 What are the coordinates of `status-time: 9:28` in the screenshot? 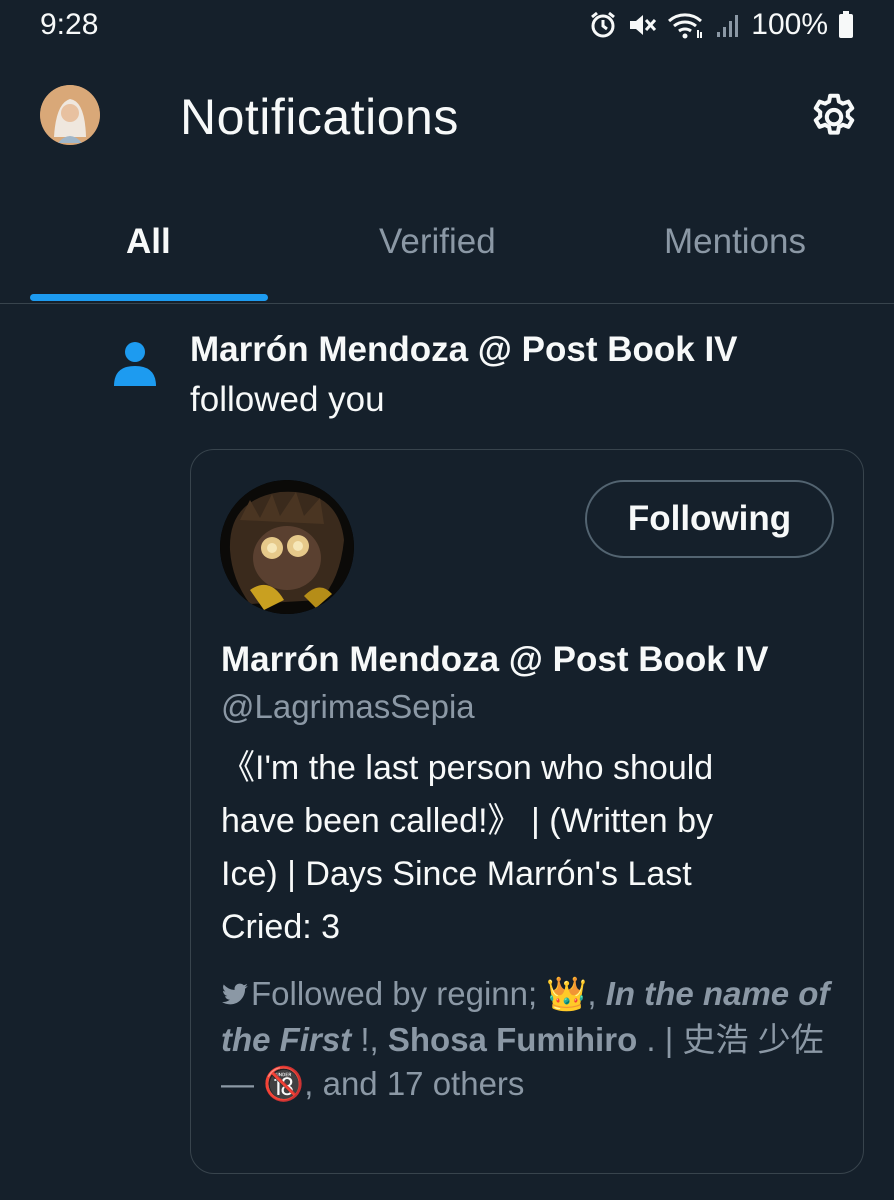 It's located at (69, 24).